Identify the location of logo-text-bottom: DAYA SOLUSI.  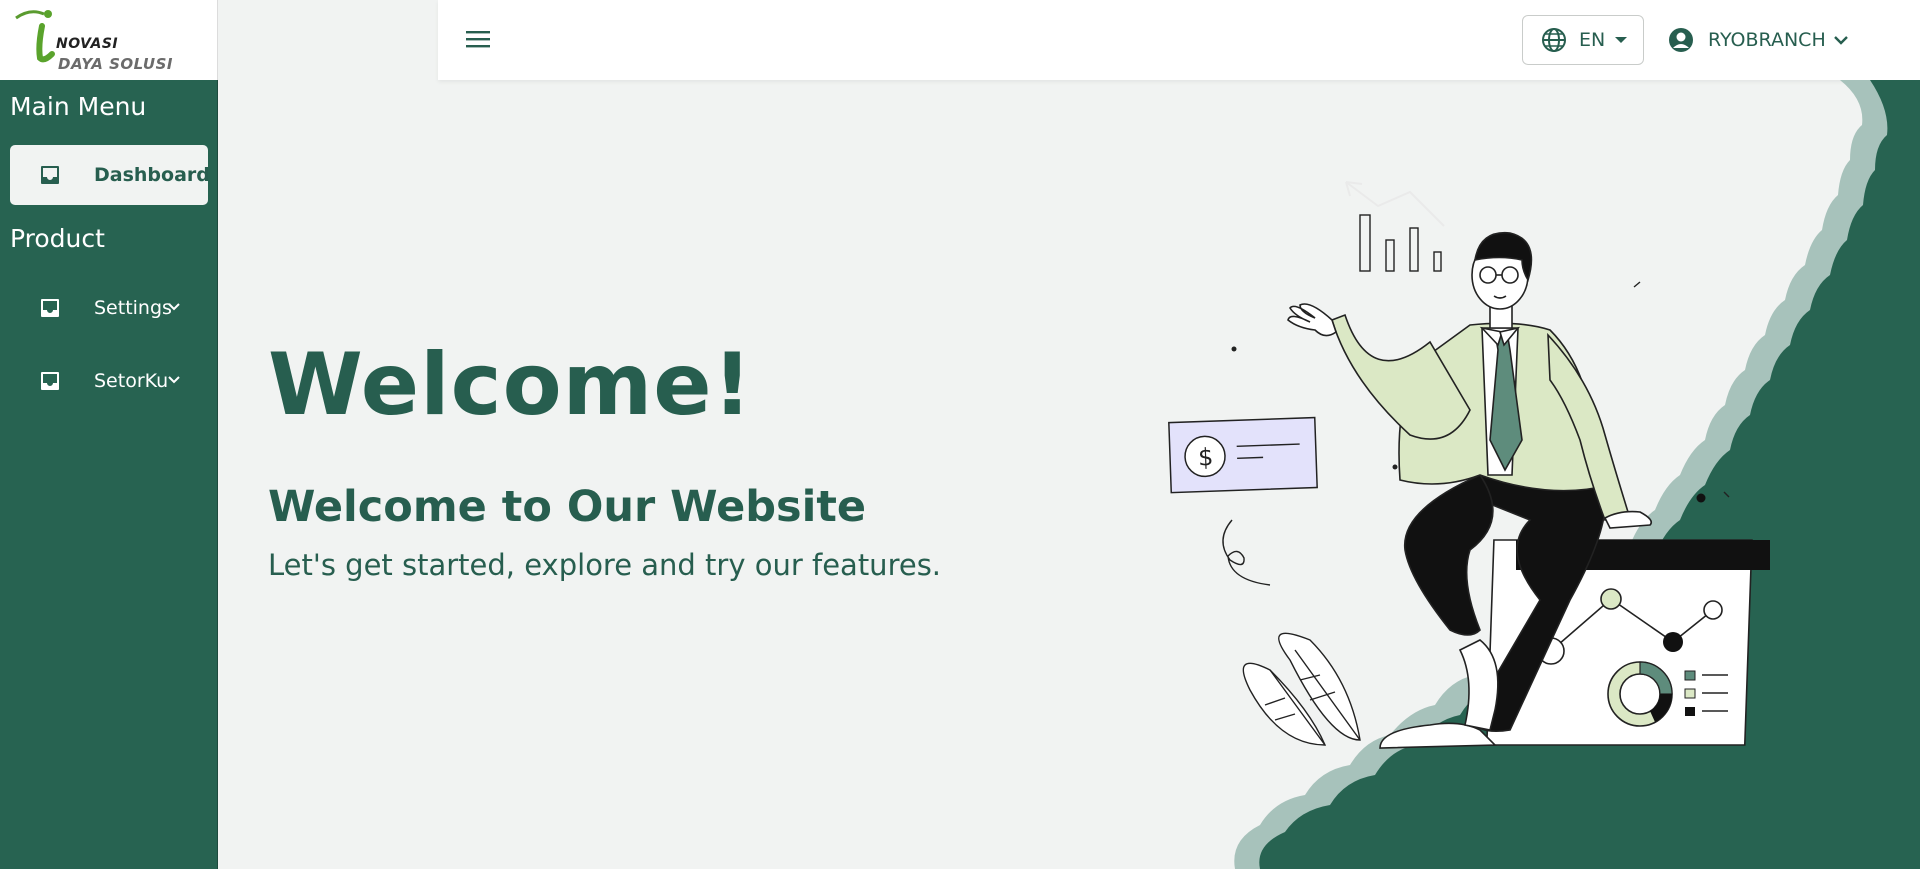
(115, 64).